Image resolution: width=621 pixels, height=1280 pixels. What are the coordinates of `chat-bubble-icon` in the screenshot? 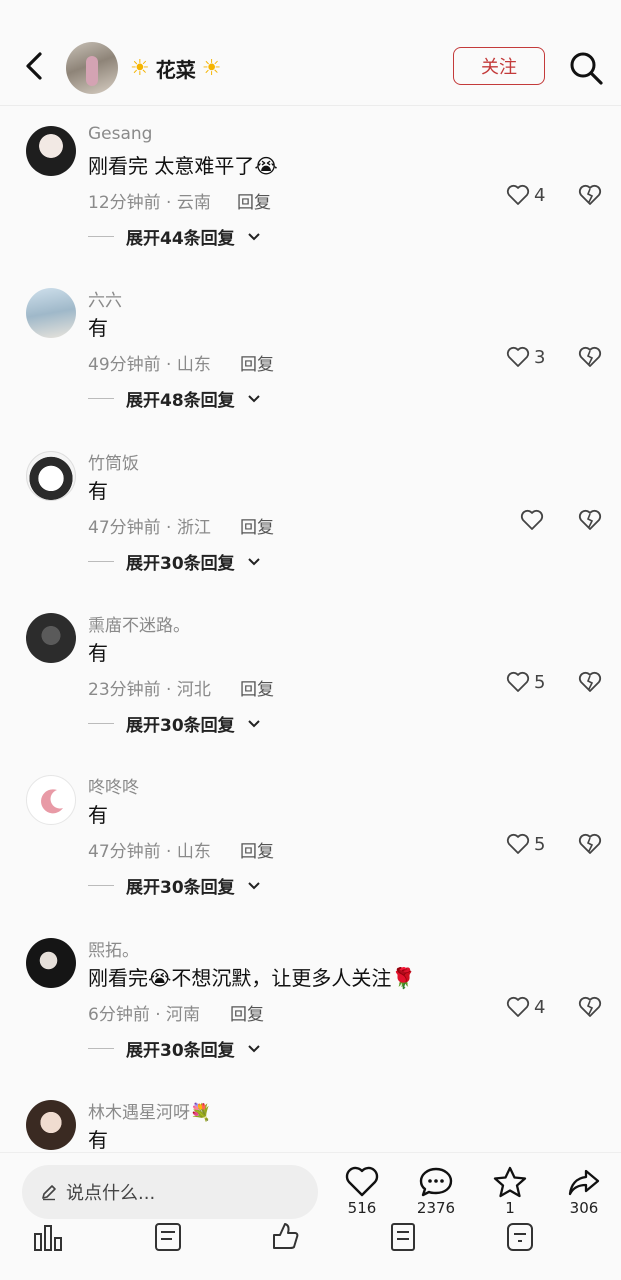 It's located at (436, 1182).